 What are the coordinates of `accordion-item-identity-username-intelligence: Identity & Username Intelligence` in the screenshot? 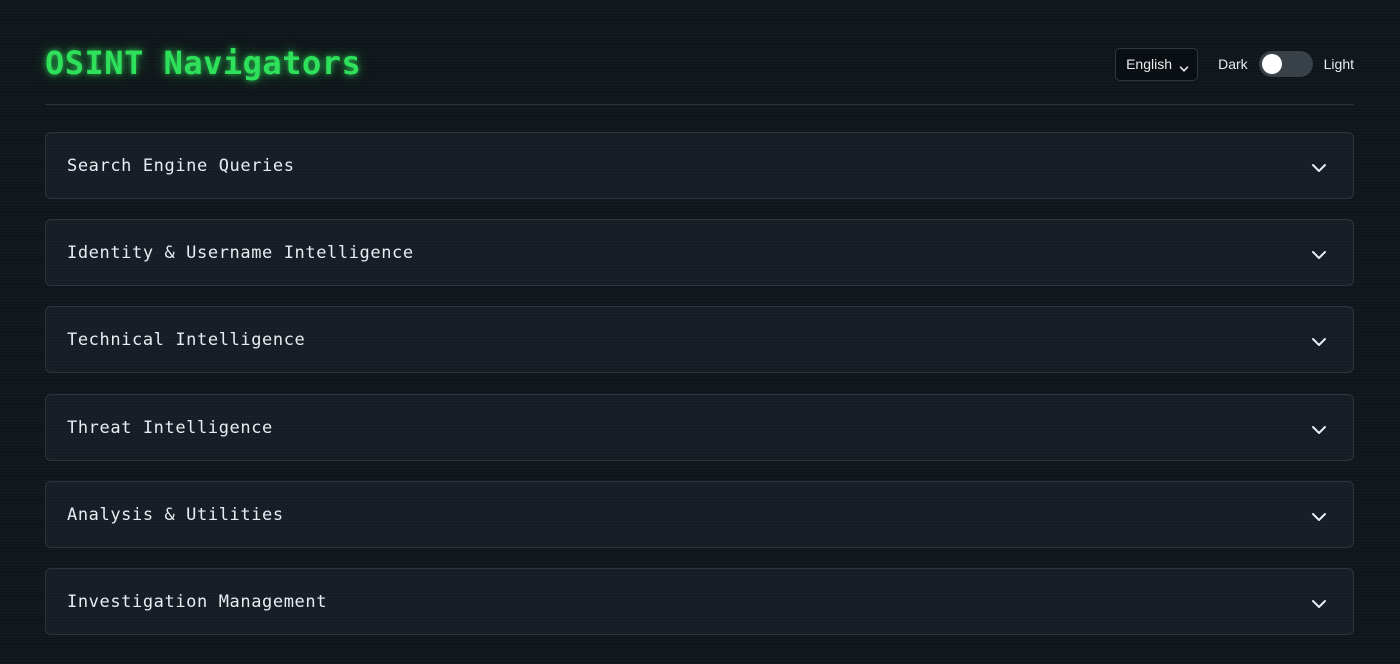 It's located at (699, 253).